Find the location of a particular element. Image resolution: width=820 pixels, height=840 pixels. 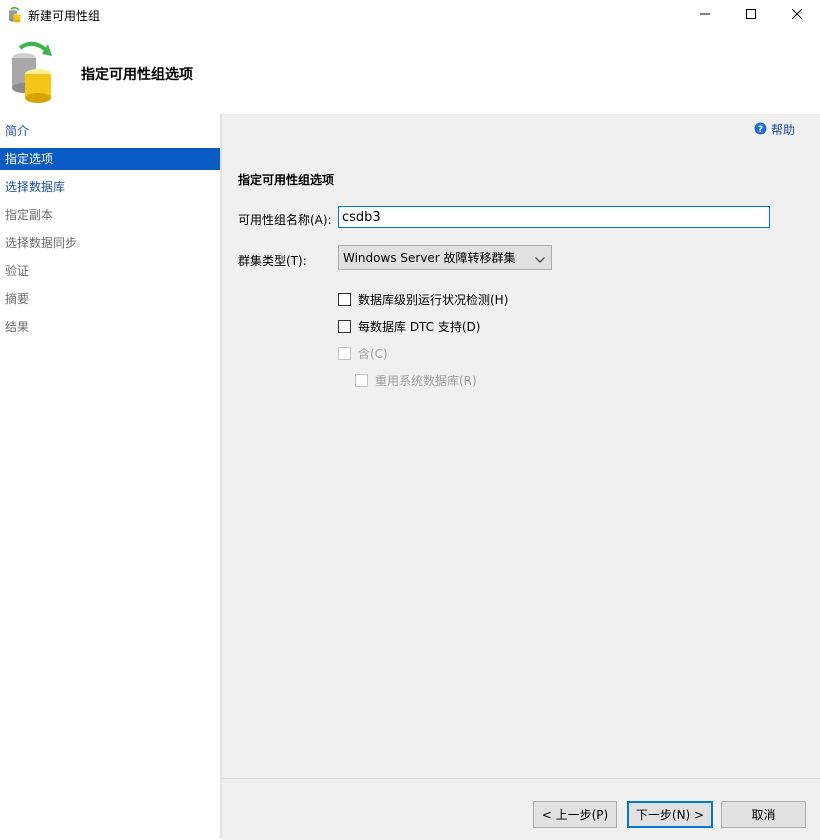

nav-item-select-databases: 选择数据库 is located at coordinates (110, 187).